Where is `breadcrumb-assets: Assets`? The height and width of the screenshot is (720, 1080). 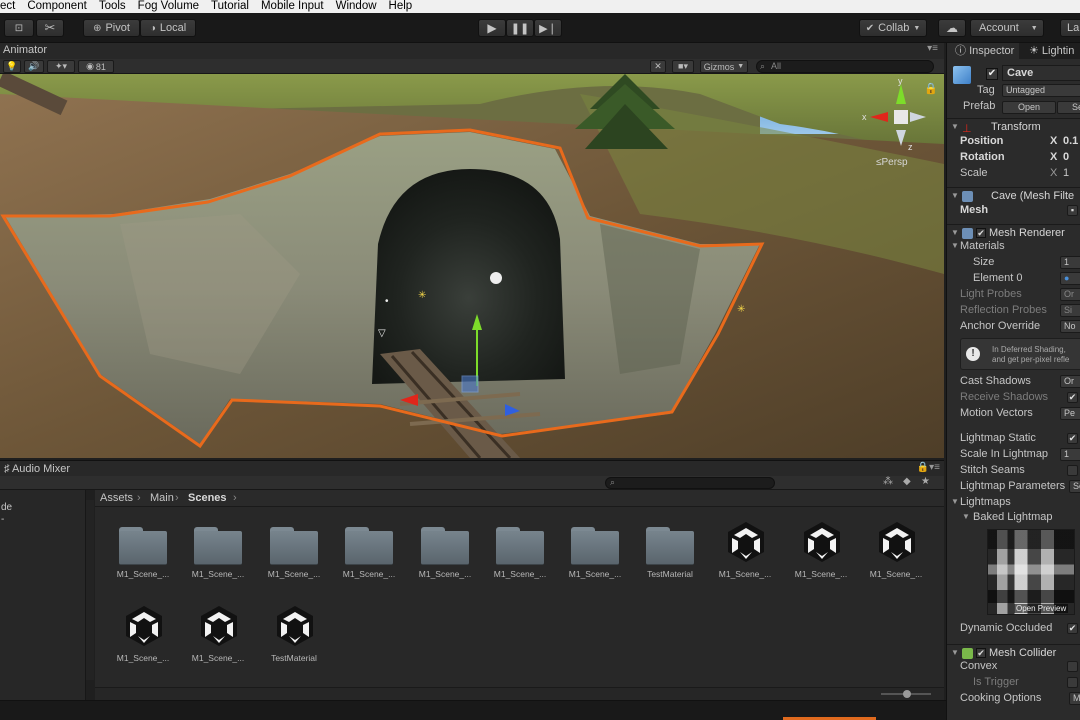
breadcrumb-assets: Assets is located at coordinates (116, 498).